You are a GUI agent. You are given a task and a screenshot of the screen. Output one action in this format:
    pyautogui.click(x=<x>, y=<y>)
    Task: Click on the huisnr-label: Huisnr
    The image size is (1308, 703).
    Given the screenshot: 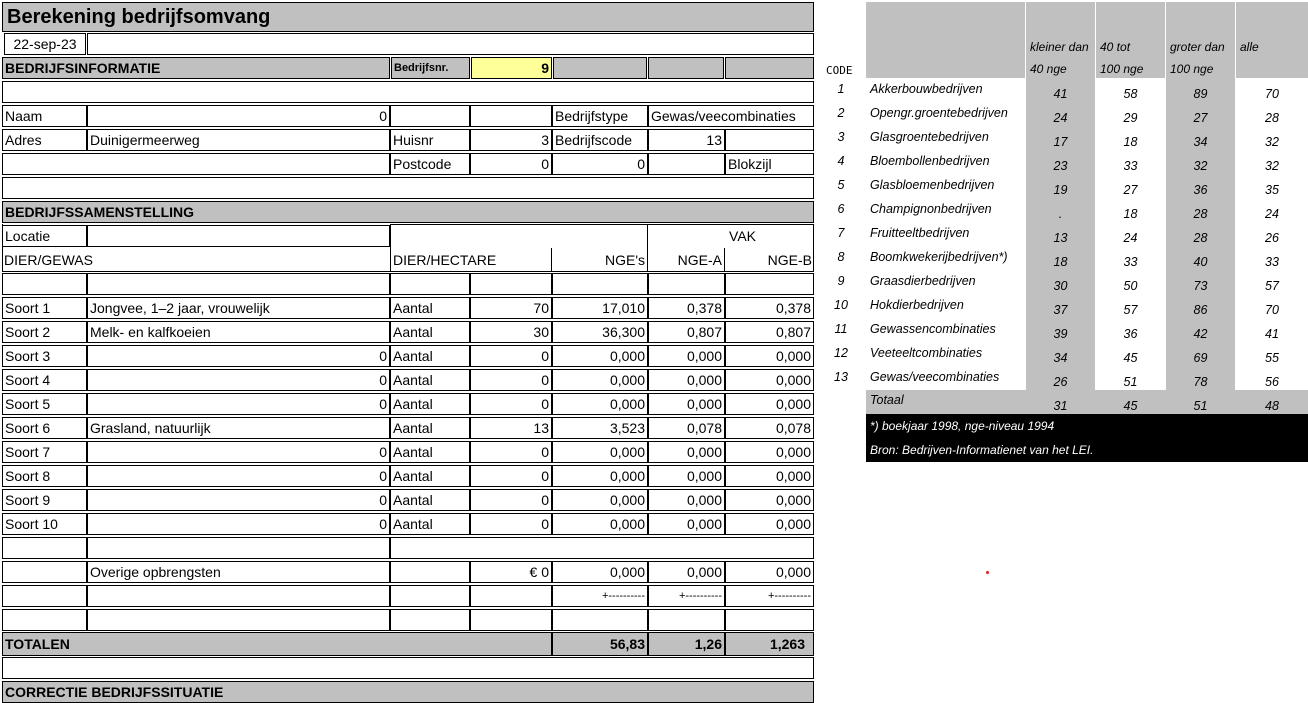 What is the action you would take?
    pyautogui.click(x=430, y=140)
    